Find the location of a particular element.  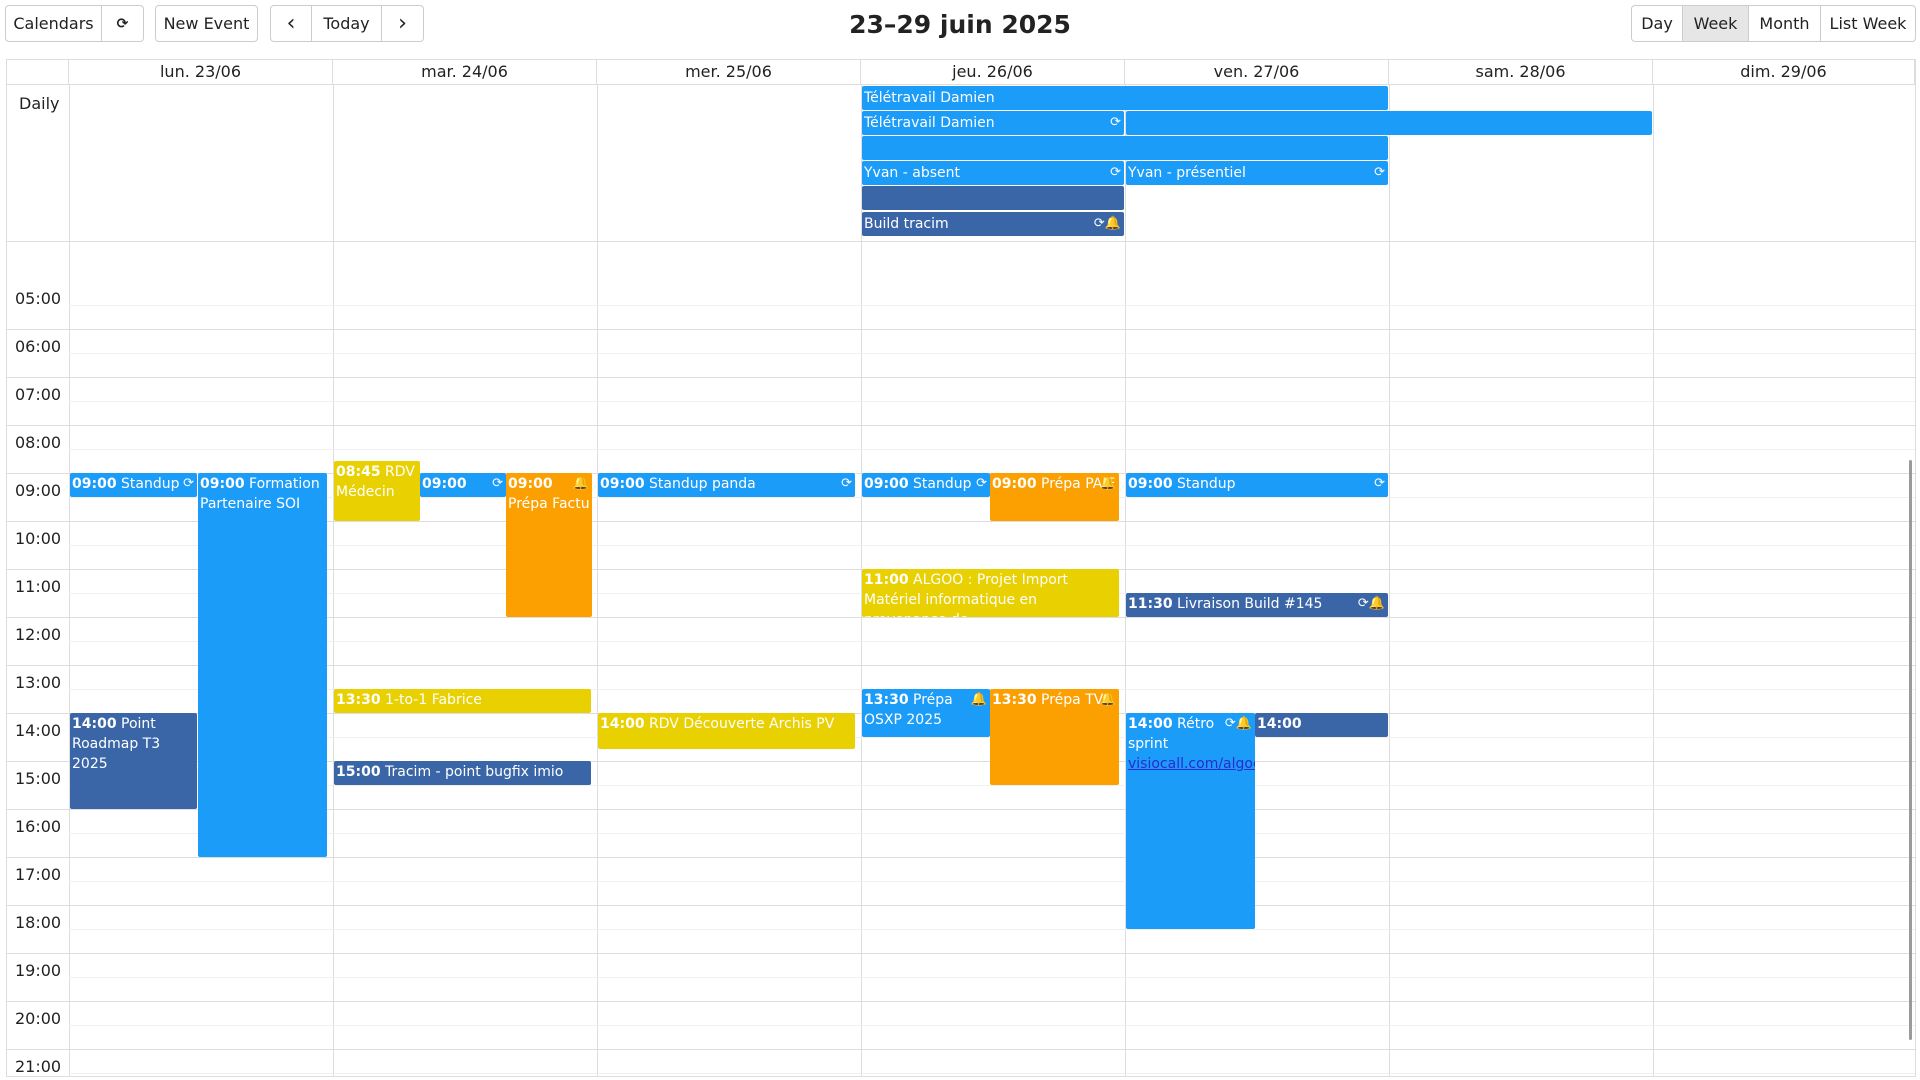

event: 08:45 RDV Médecin is located at coordinates (377, 491).